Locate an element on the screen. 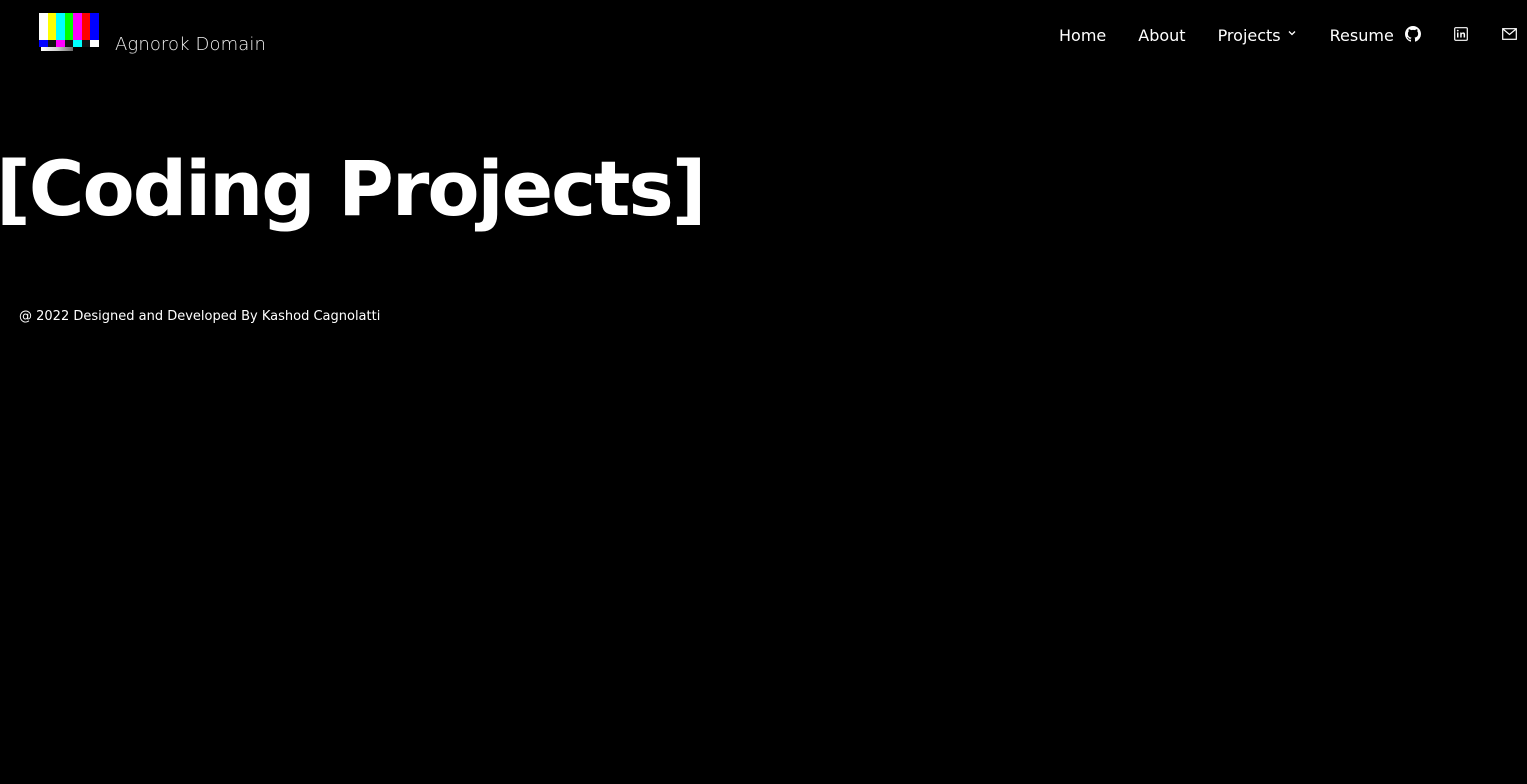  linkedin-icon is located at coordinates (1461, 34).